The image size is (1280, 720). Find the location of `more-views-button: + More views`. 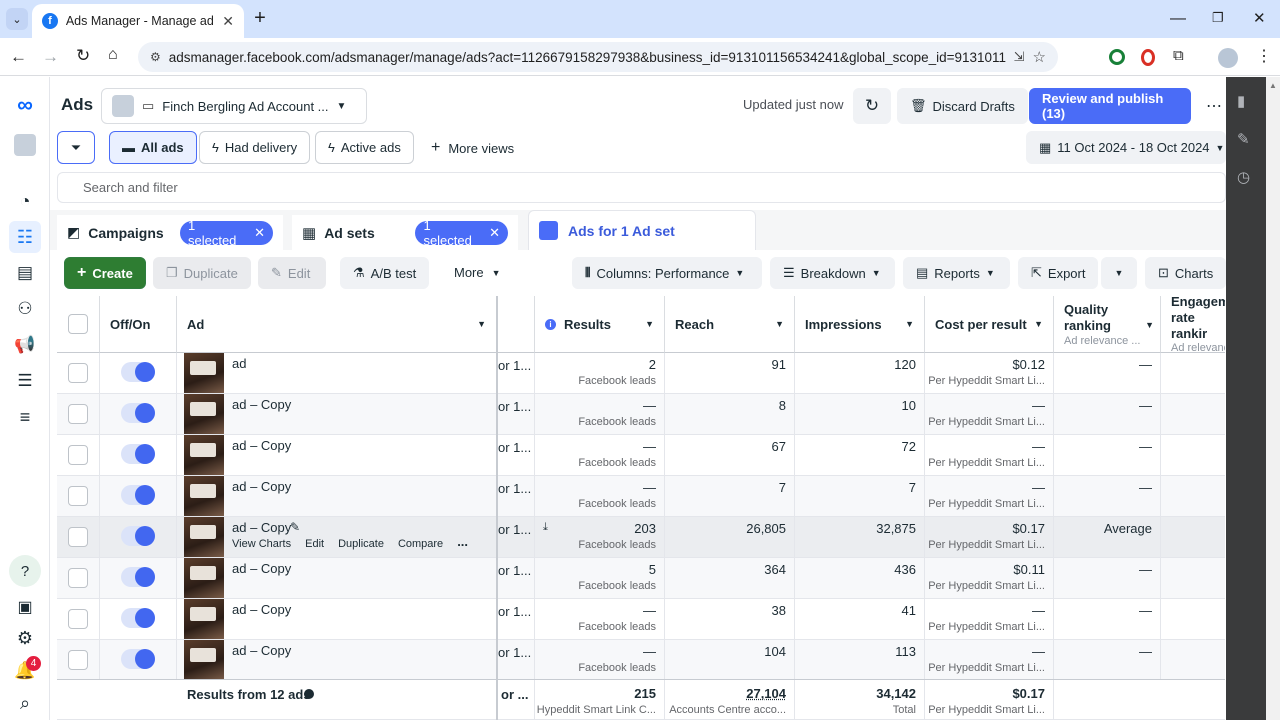

more-views-button: + More views is located at coordinates (472, 148).